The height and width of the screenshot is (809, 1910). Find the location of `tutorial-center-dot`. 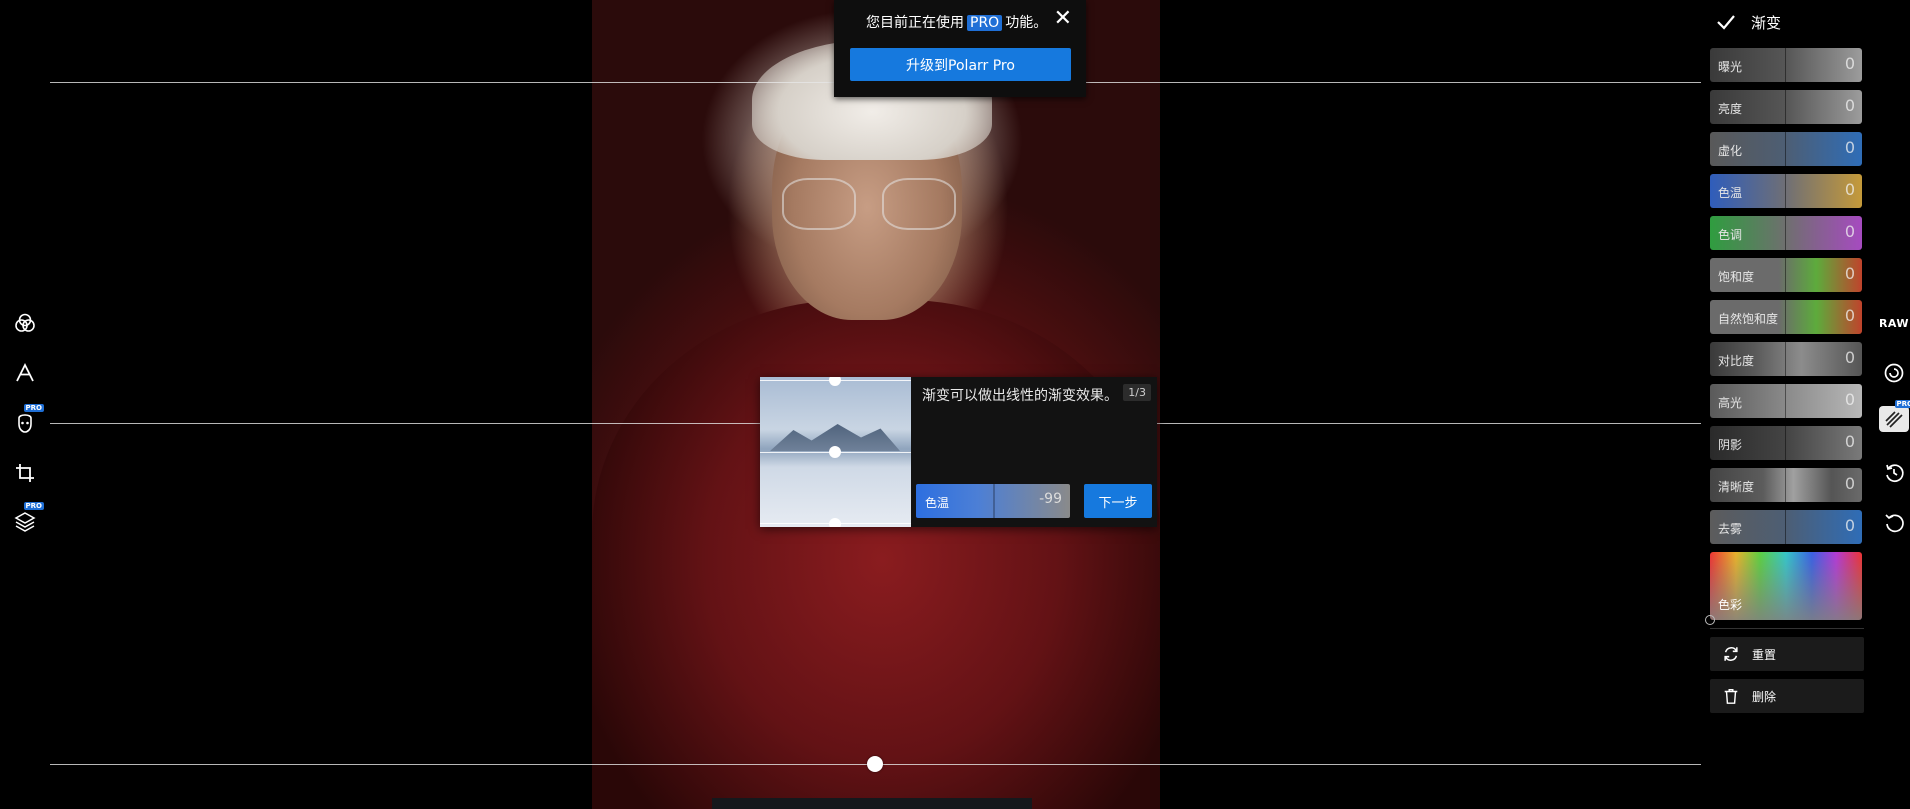

tutorial-center-dot is located at coordinates (835, 452).